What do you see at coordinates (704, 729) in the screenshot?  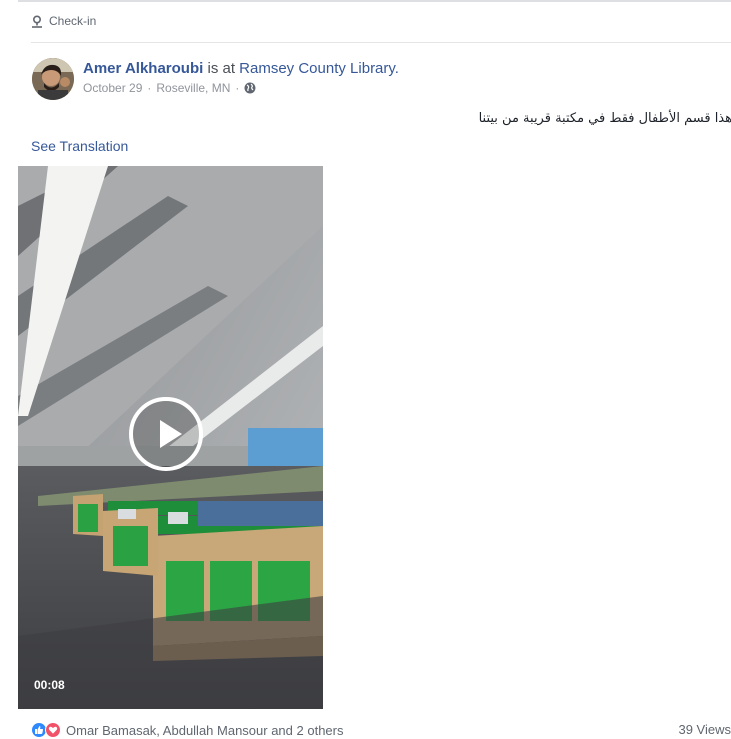 I see `view-count: 39 Views` at bounding box center [704, 729].